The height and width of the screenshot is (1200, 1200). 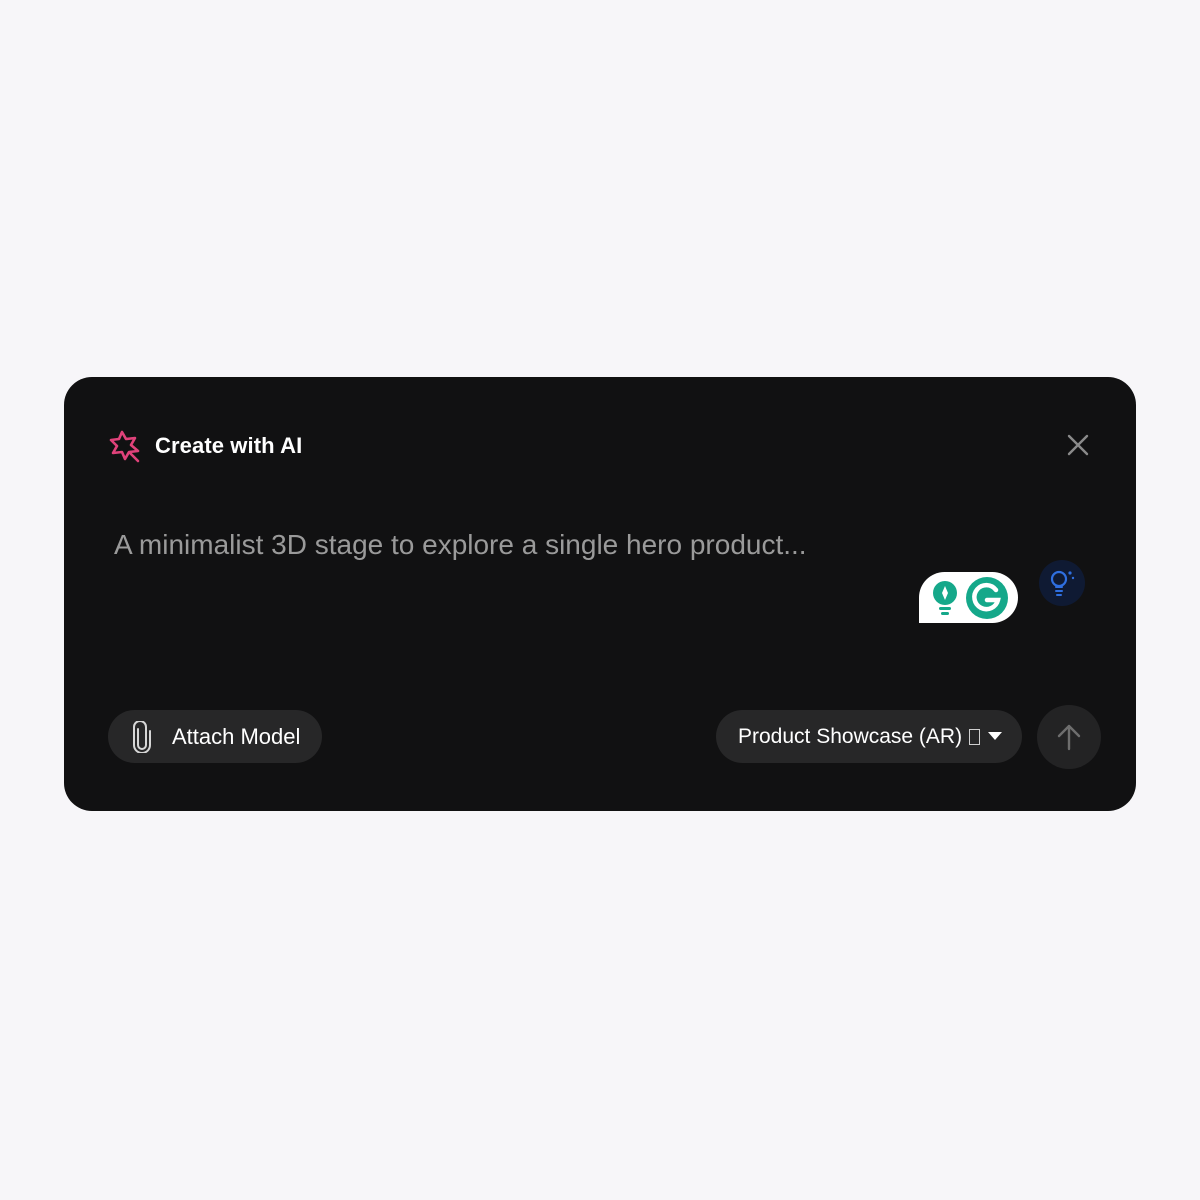 I want to click on mode-label-wrap: Product Showcase (AR), so click(x=859, y=736).